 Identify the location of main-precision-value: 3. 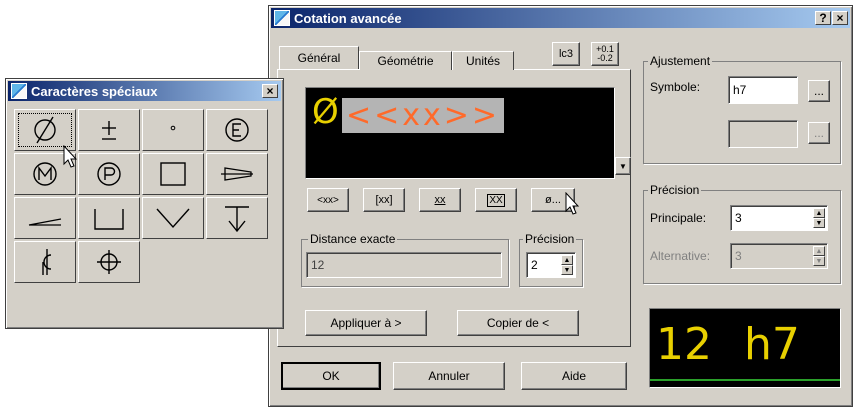
(738, 218).